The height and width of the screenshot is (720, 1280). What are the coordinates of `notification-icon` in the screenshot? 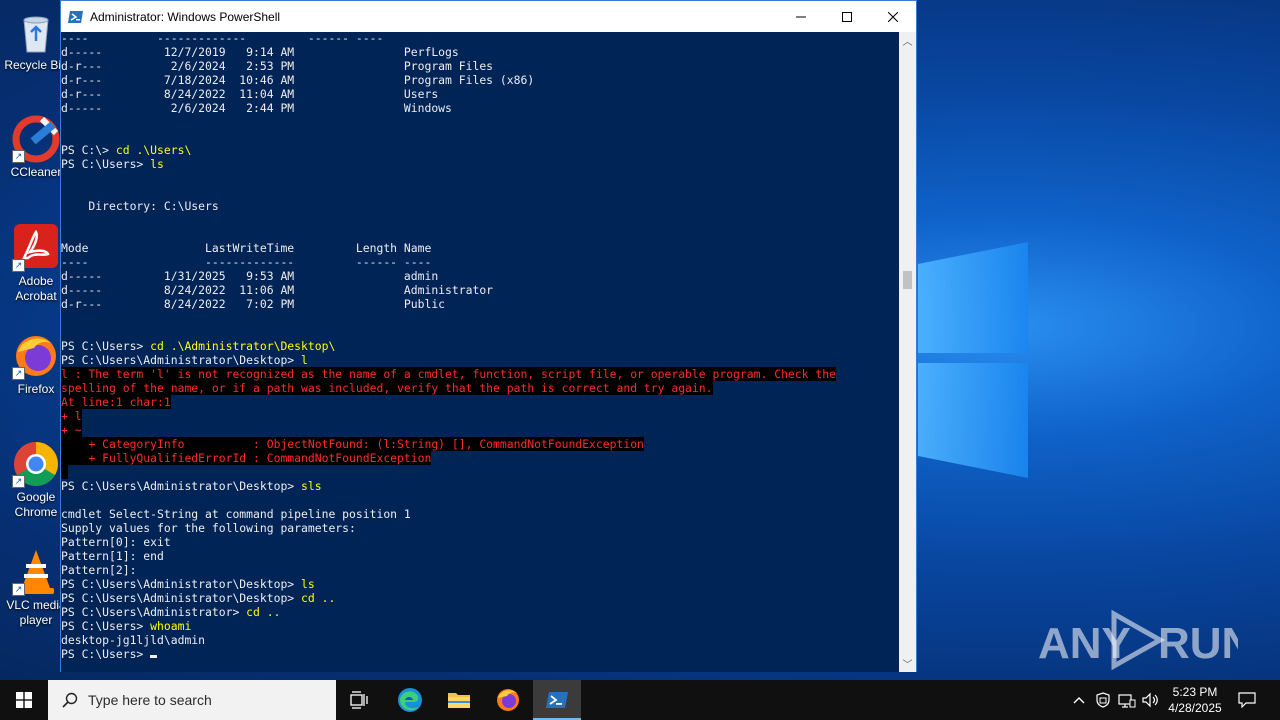 It's located at (1247, 700).